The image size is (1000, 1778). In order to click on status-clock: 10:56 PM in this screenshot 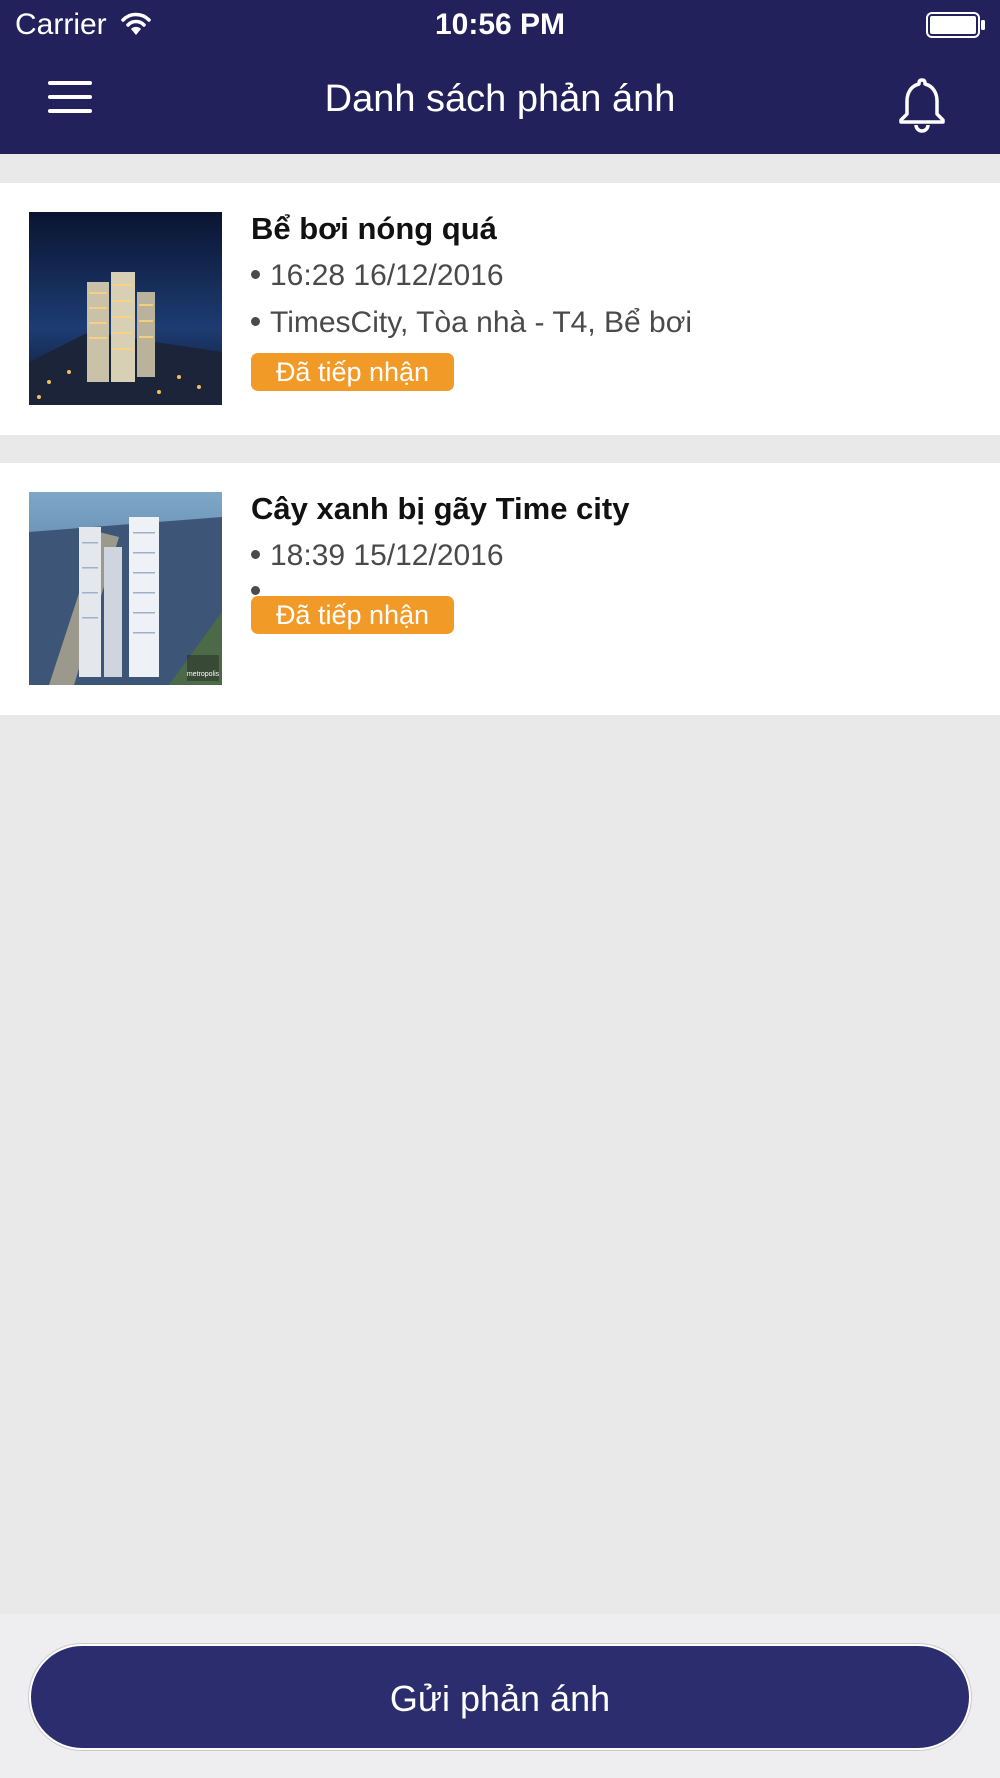, I will do `click(500, 24)`.